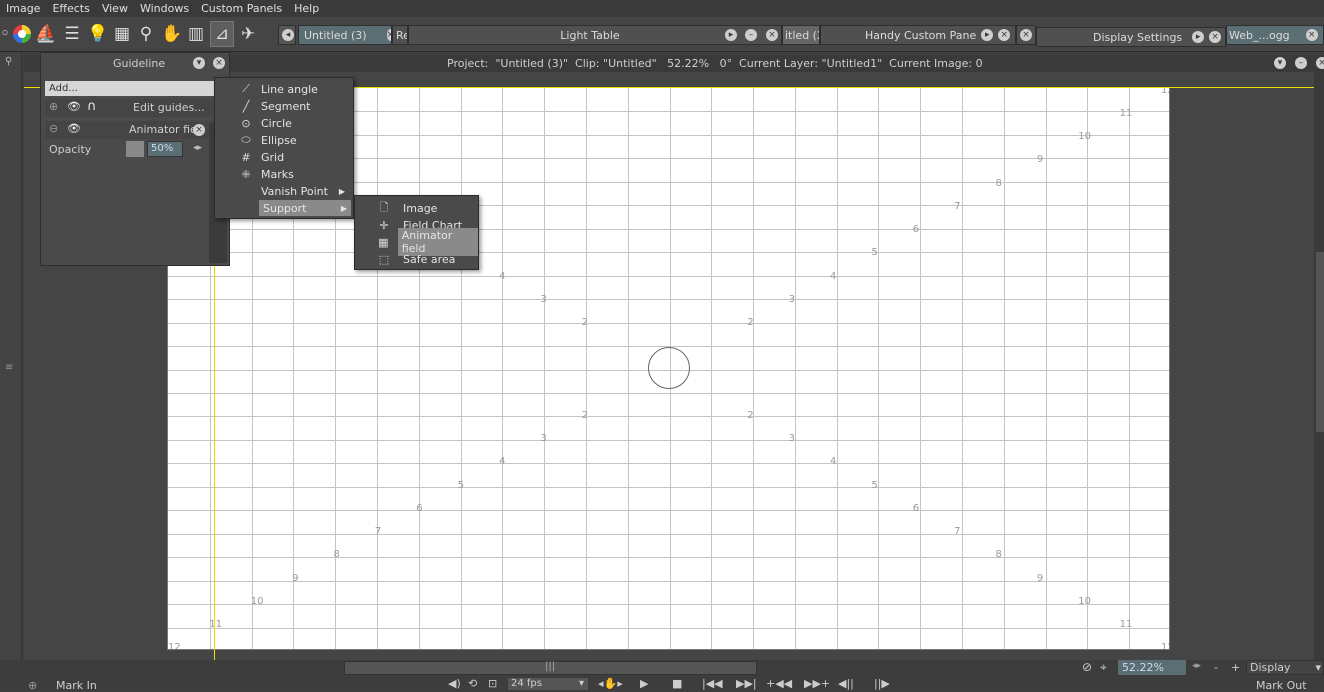 The height and width of the screenshot is (692, 1324). What do you see at coordinates (472, 683) in the screenshot?
I see `loop-icon: ⟲` at bounding box center [472, 683].